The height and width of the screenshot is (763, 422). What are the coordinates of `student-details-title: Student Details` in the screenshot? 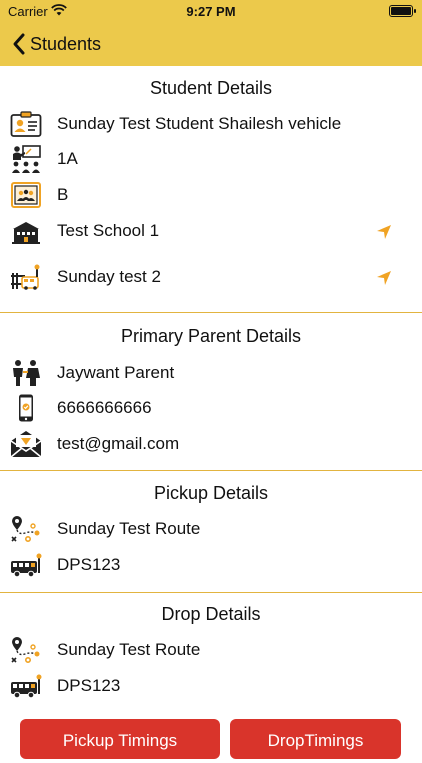 It's located at (211, 88).